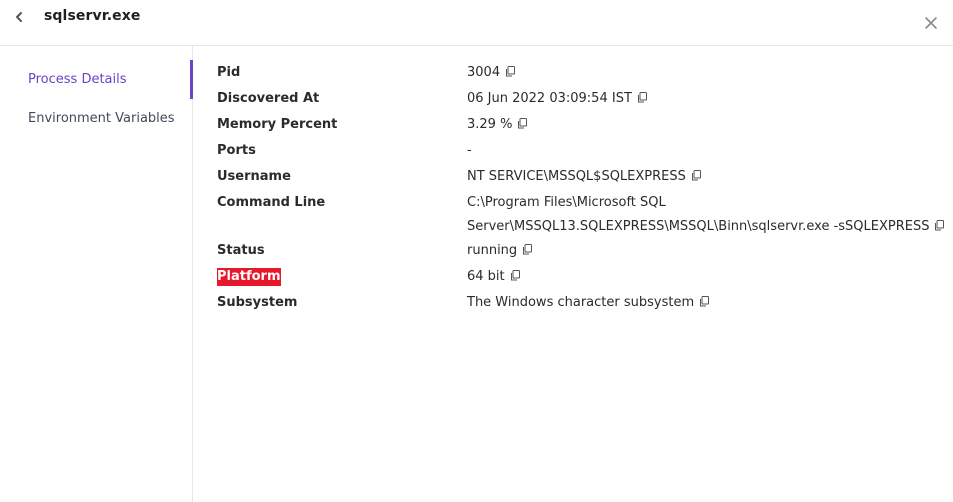  What do you see at coordinates (257, 302) in the screenshot?
I see `label-subsystem: Subsystem` at bounding box center [257, 302].